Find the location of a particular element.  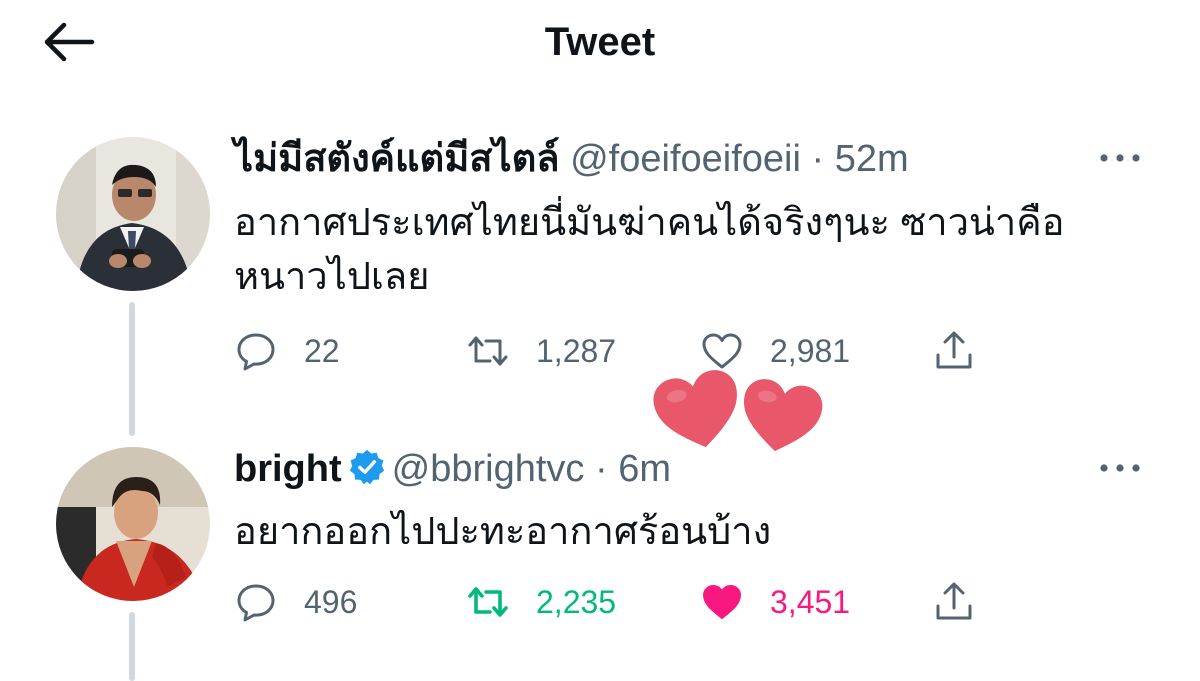

timestamp: 52m is located at coordinates (872, 159).